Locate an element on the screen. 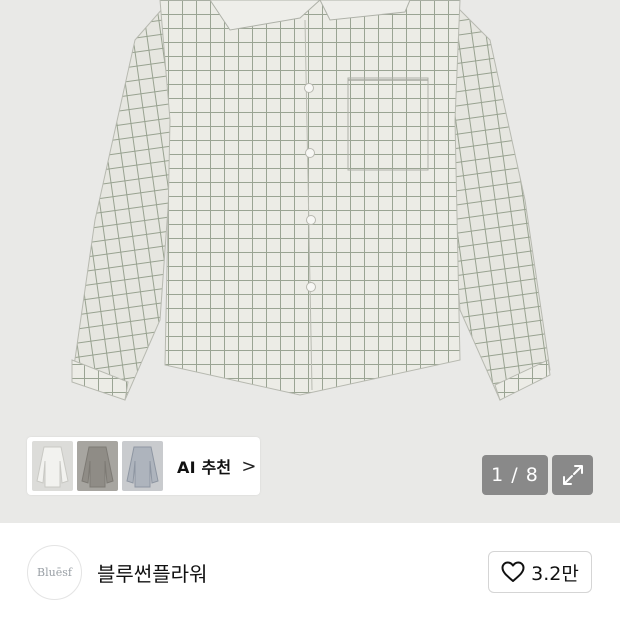 The width and height of the screenshot is (620, 620). ai-recommend-panel: AI 추천 > is located at coordinates (143, 466).